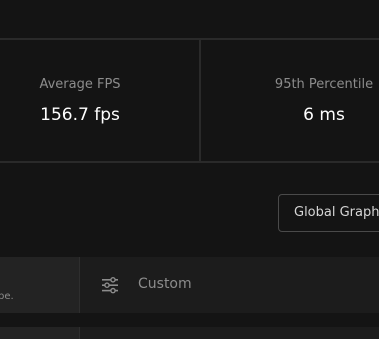 The image size is (379, 339). I want to click on preset-row-left-cell: pe., so click(40, 285).